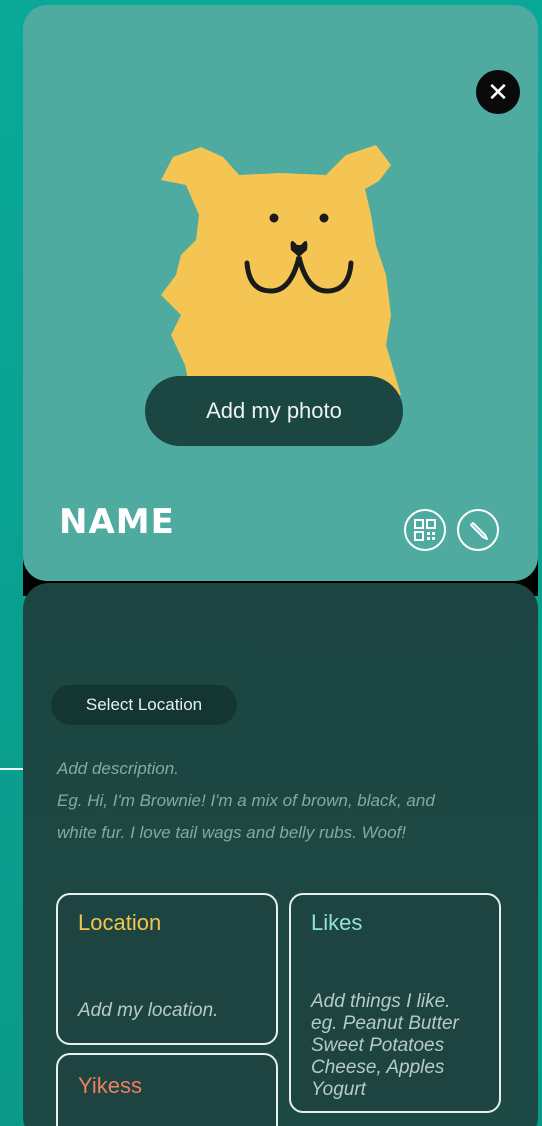  What do you see at coordinates (281, 270) in the screenshot?
I see `dog-avatar-icon` at bounding box center [281, 270].